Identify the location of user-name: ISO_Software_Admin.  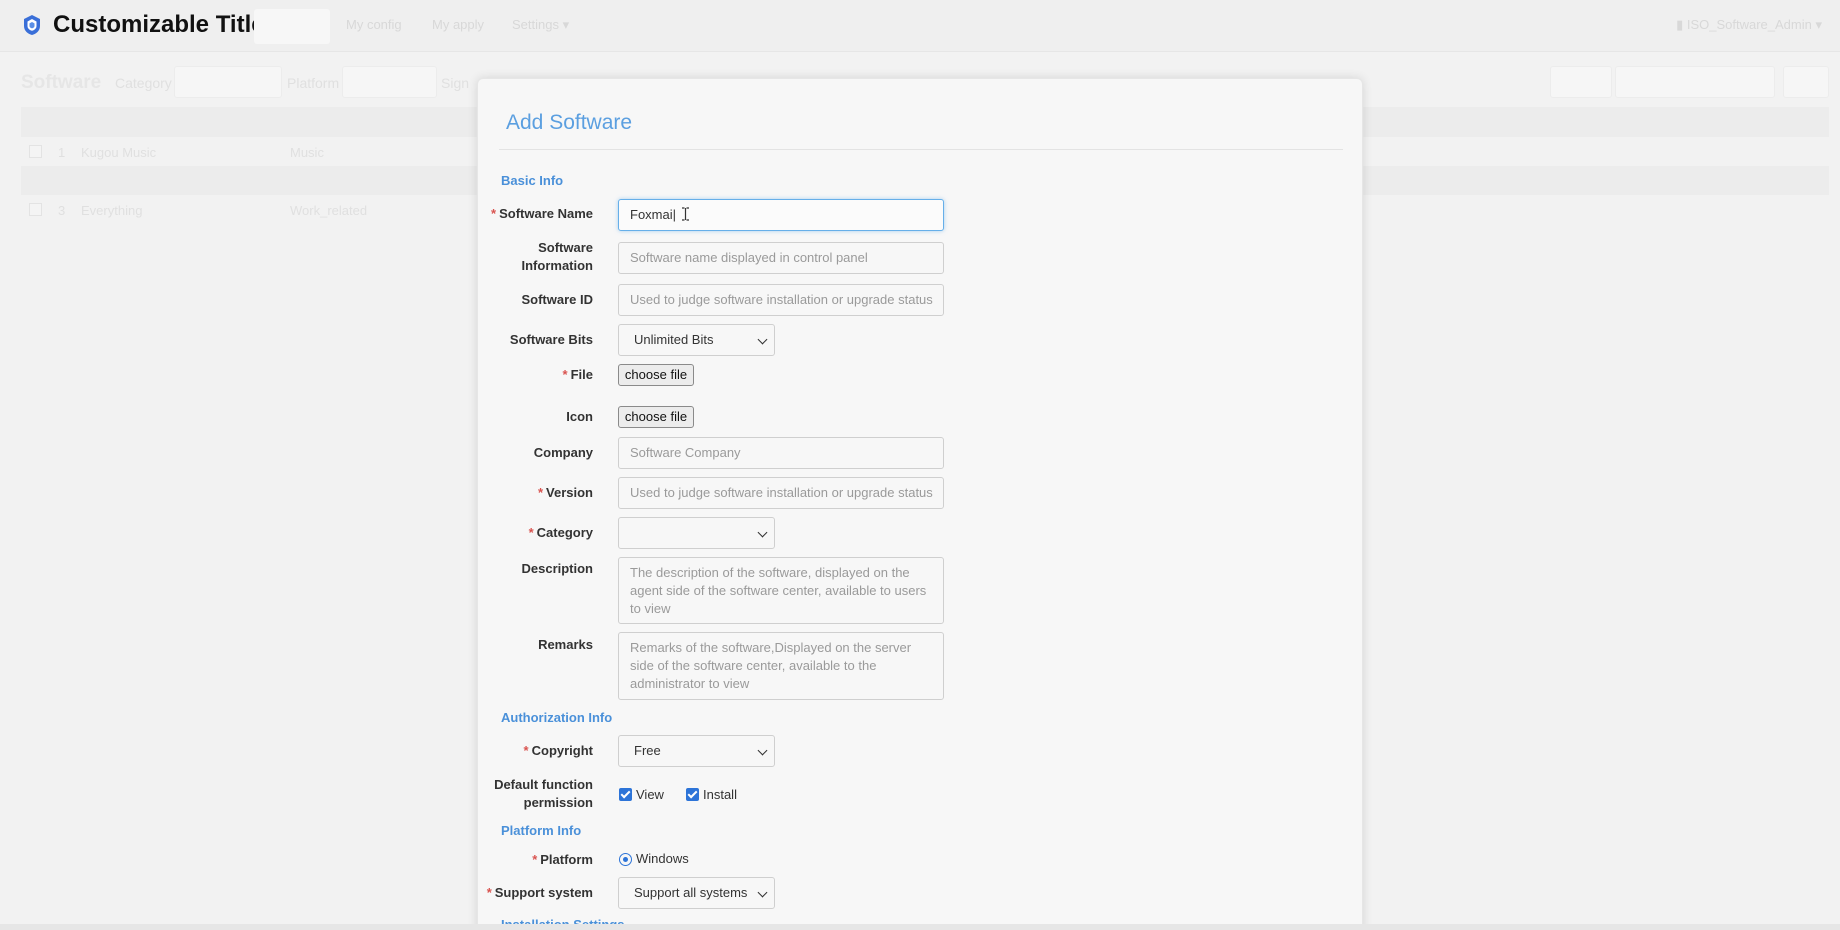
(1749, 24).